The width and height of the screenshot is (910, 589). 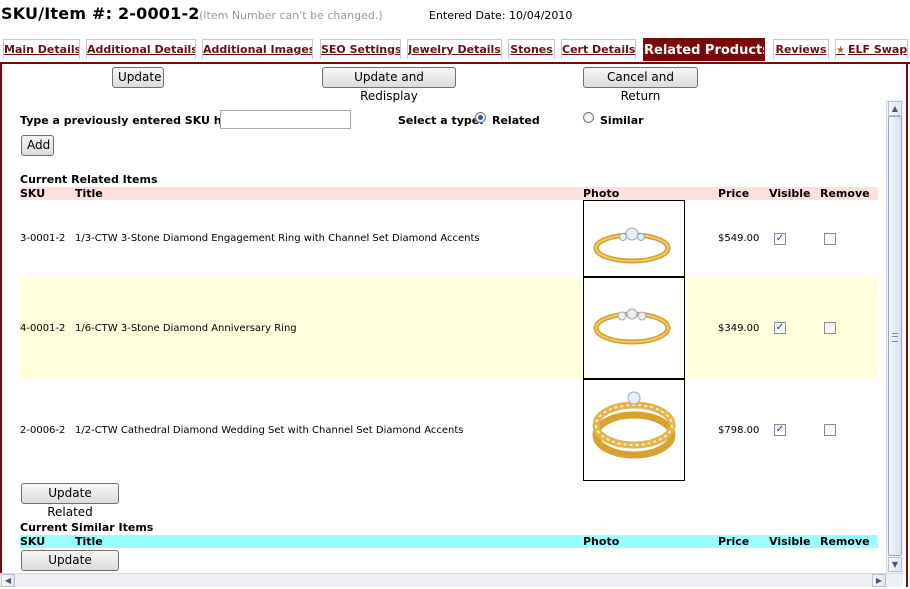 What do you see at coordinates (285, 119) in the screenshot?
I see `sku-input` at bounding box center [285, 119].